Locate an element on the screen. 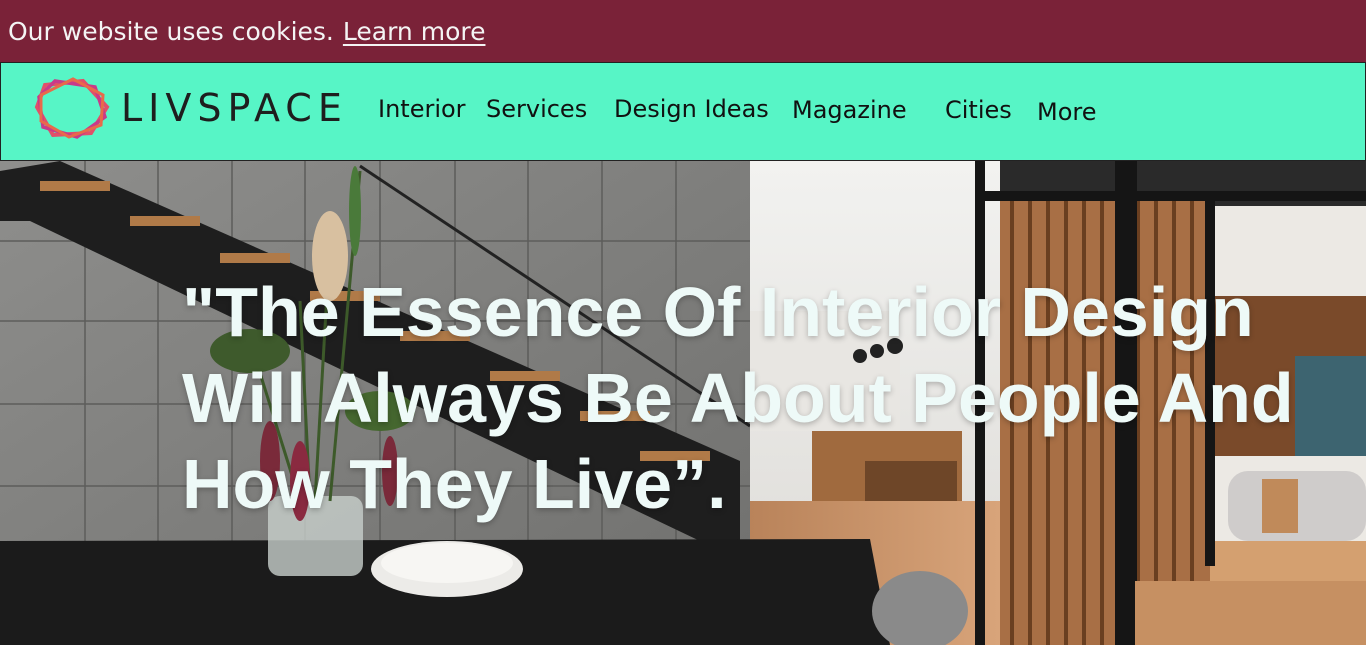 The image size is (1366, 645). nav-item-interior: Interior is located at coordinates (422, 109).